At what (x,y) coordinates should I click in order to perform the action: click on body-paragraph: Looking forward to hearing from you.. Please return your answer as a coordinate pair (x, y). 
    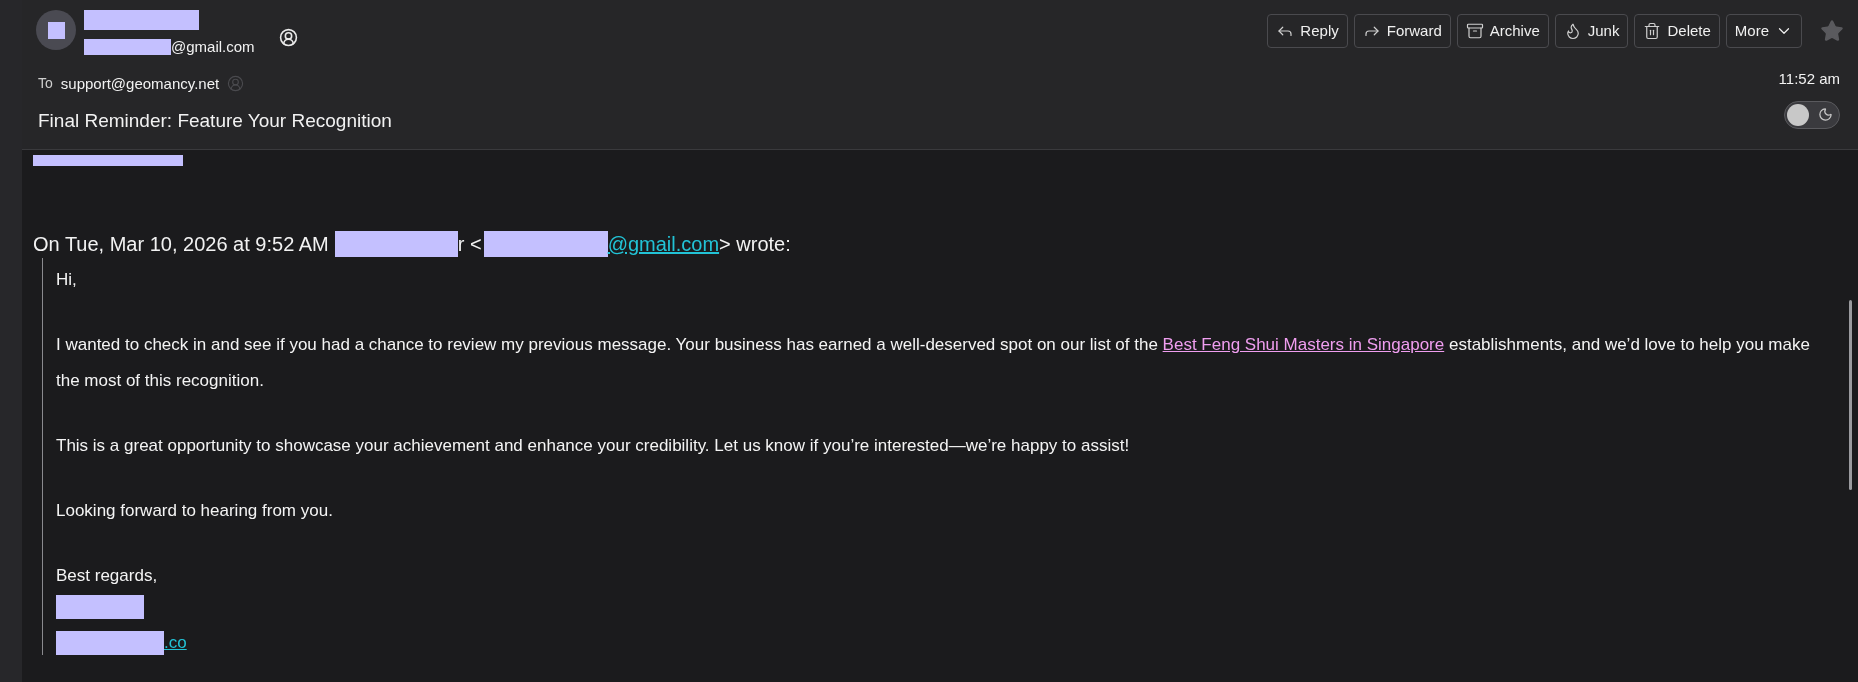
    Looking at the image, I should click on (195, 511).